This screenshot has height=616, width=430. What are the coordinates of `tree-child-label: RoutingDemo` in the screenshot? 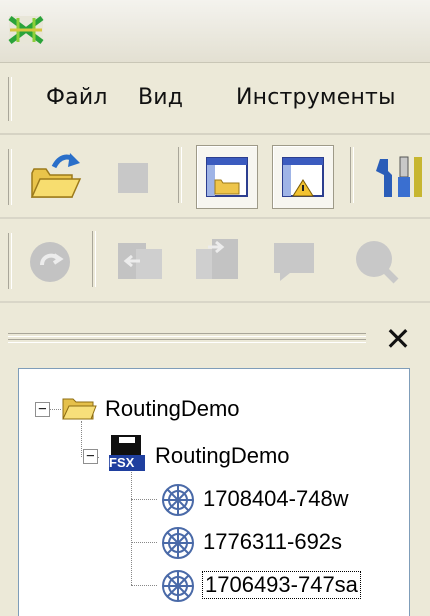 It's located at (222, 456).